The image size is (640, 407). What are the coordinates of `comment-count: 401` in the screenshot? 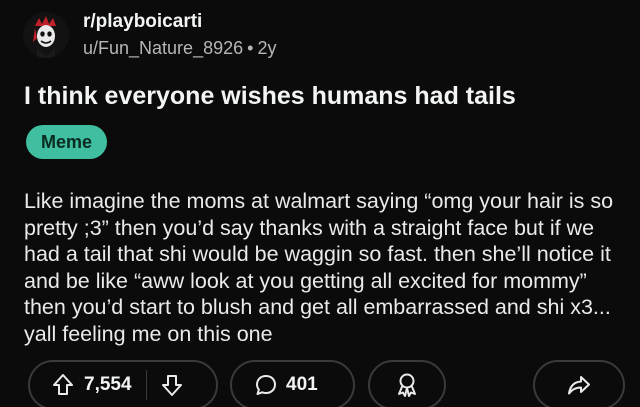 It's located at (302, 384).